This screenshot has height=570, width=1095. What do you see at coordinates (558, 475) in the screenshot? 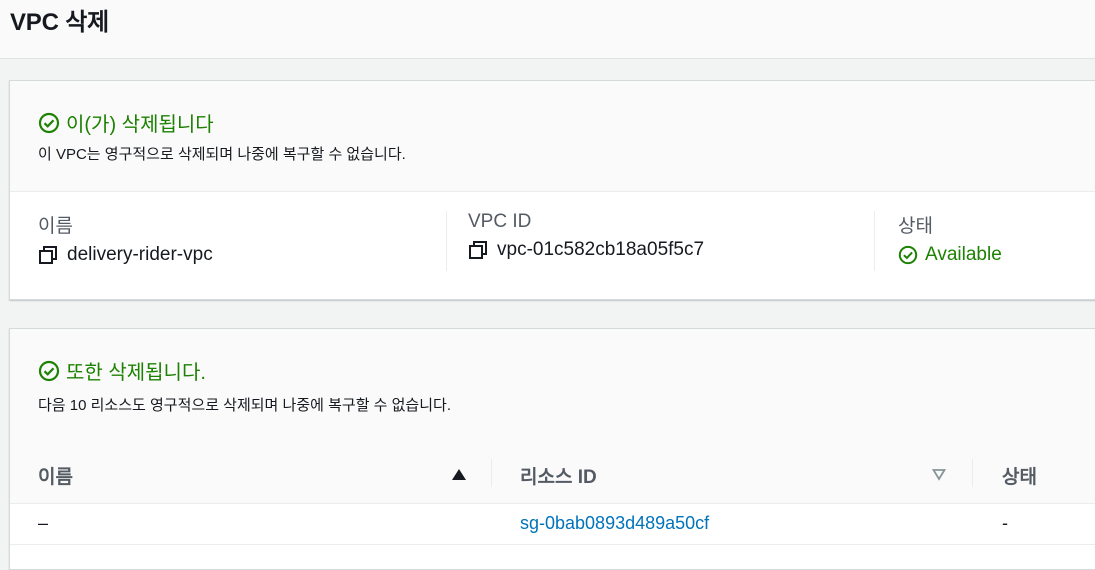
I see `column-header-resource-id: 리소스 ID` at bounding box center [558, 475].